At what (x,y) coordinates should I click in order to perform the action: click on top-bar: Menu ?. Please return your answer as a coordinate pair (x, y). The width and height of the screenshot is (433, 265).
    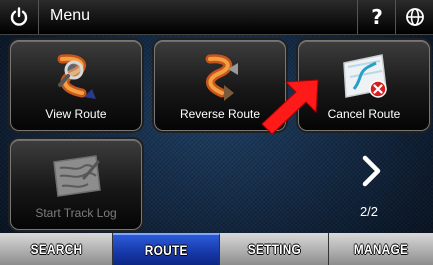
    Looking at the image, I should click on (216, 17).